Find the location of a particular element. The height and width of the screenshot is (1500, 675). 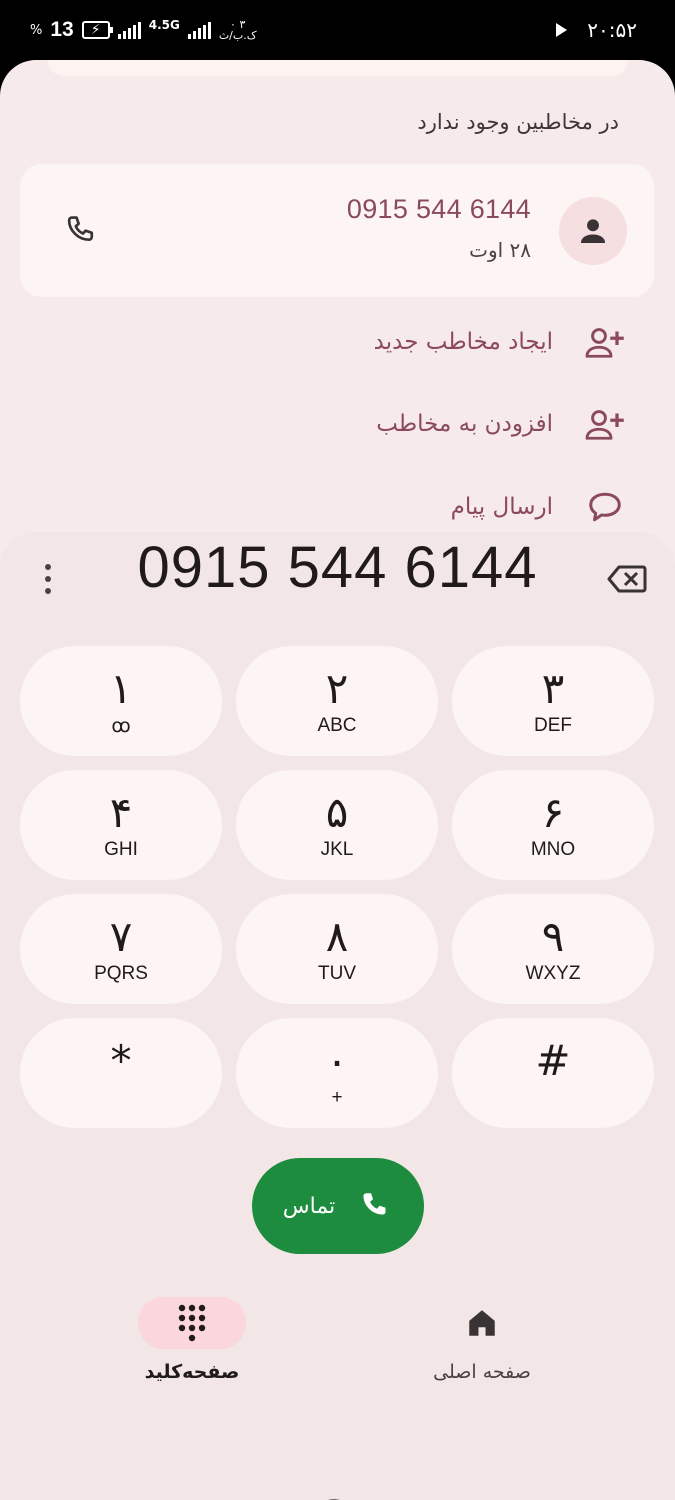

home-icon is located at coordinates (482, 1323).